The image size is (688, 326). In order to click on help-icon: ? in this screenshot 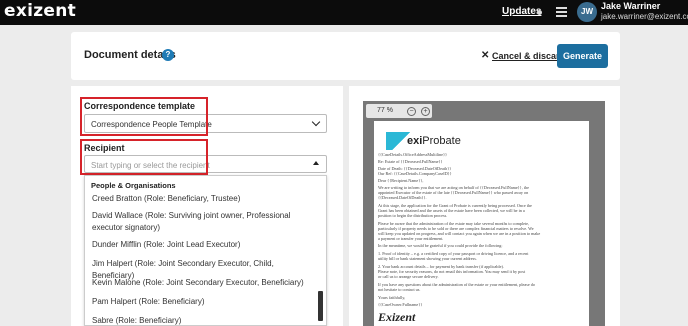, I will do `click(168, 55)`.